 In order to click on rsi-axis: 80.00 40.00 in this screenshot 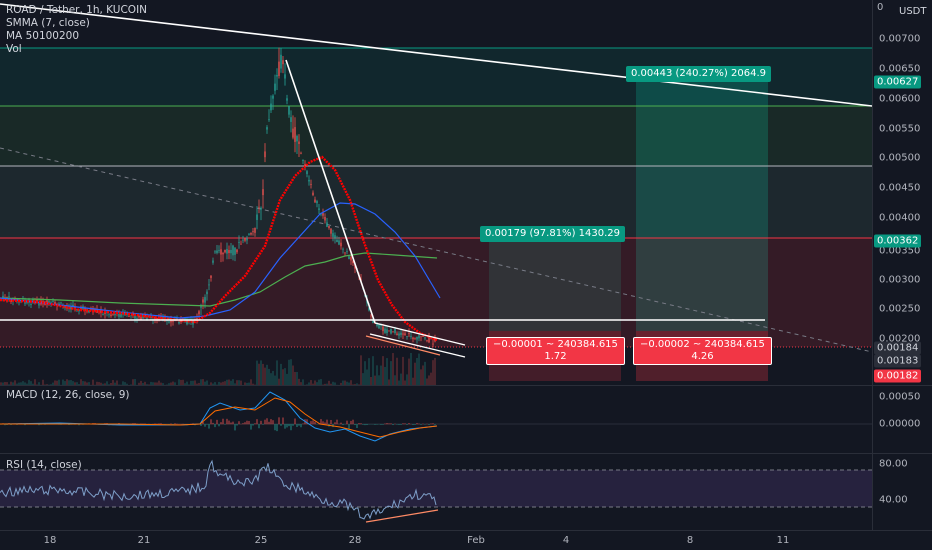, I will do `click(902, 492)`.